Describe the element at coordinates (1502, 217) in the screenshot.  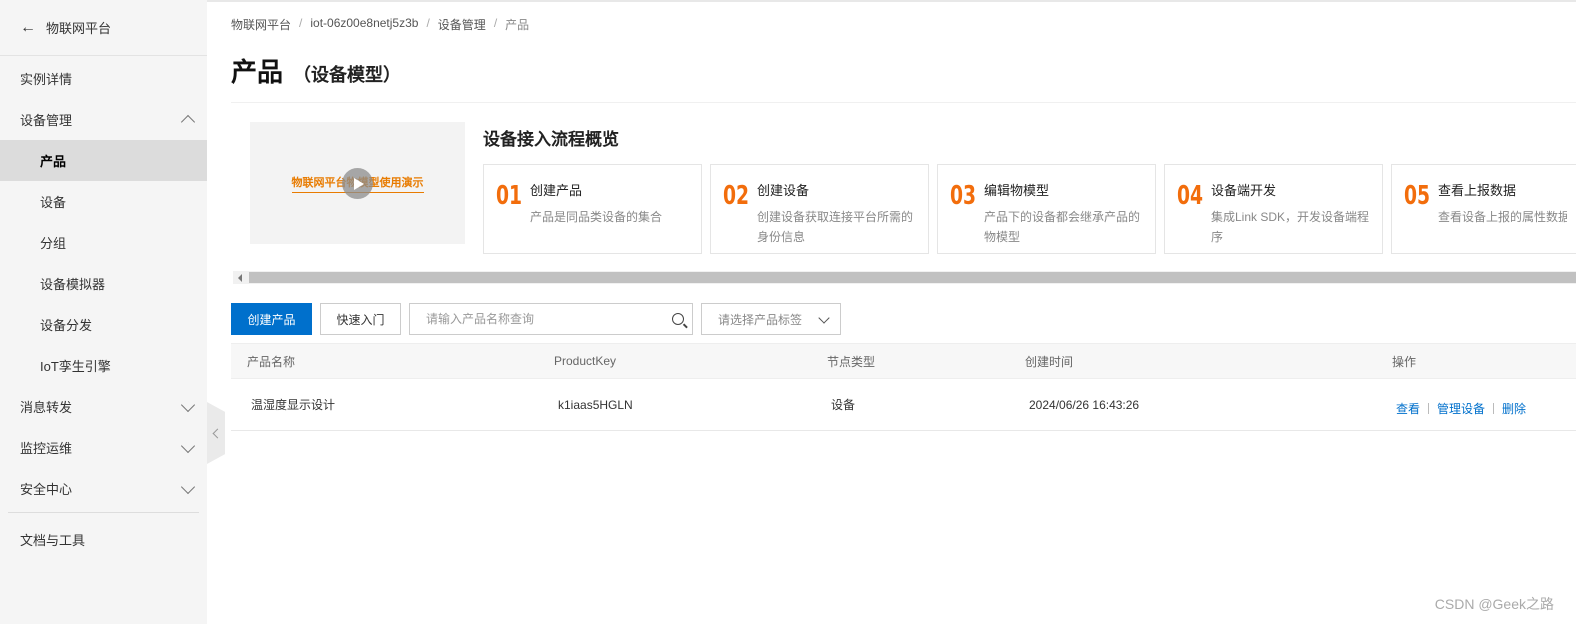
I see `step-desc: 查看设备上报的属性数据` at that location.